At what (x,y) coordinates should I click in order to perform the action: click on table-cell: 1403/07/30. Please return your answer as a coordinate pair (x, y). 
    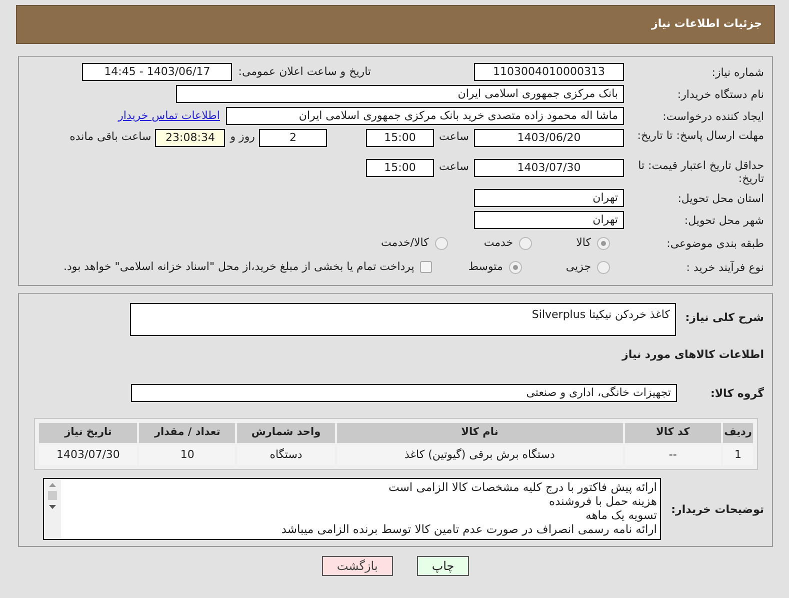
    Looking at the image, I should click on (88, 455).